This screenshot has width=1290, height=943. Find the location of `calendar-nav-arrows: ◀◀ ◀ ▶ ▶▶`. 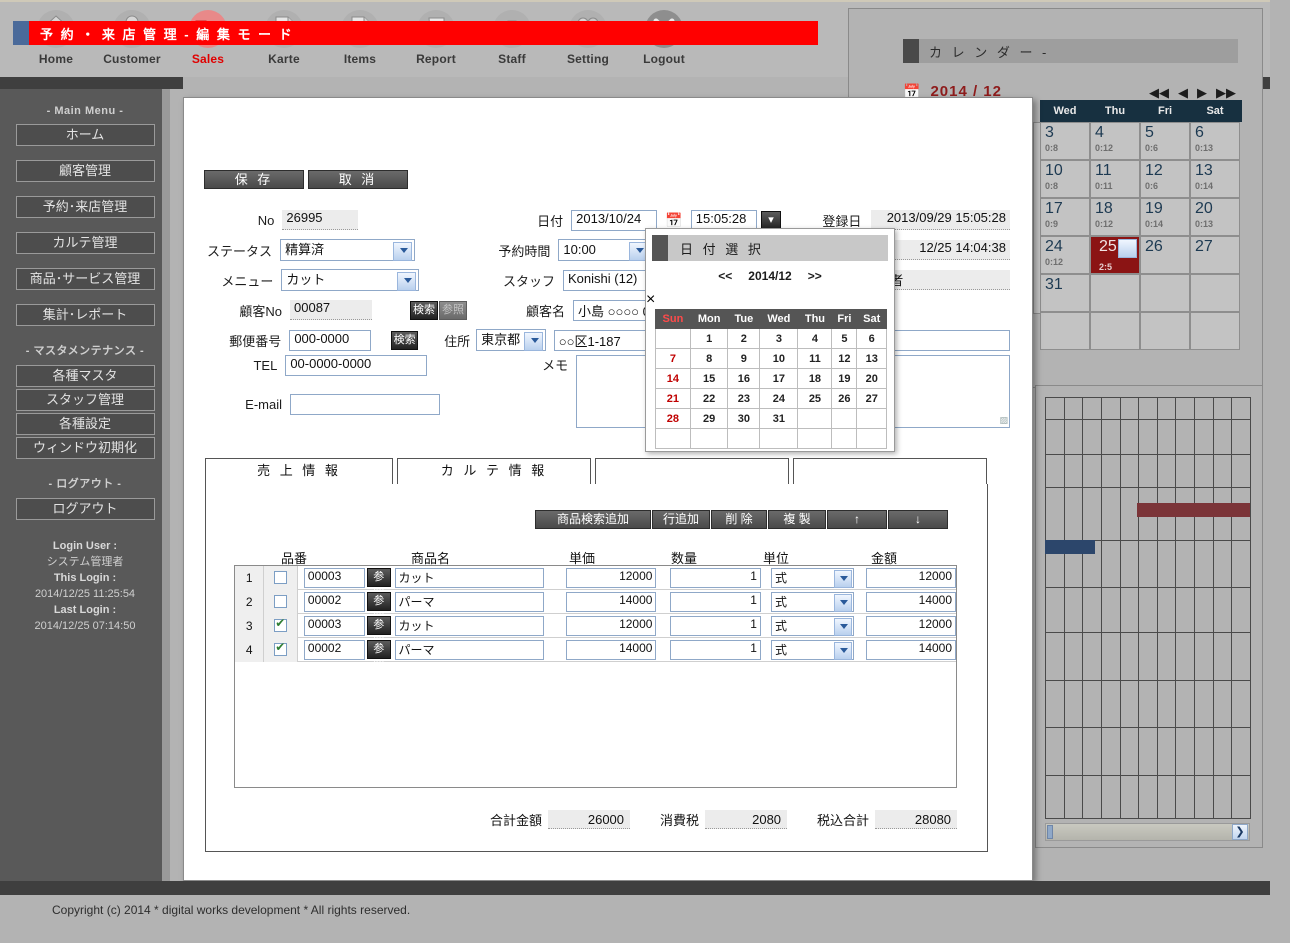

calendar-nav-arrows: ◀◀ ◀ ▶ ▶▶ is located at coordinates (1192, 93).